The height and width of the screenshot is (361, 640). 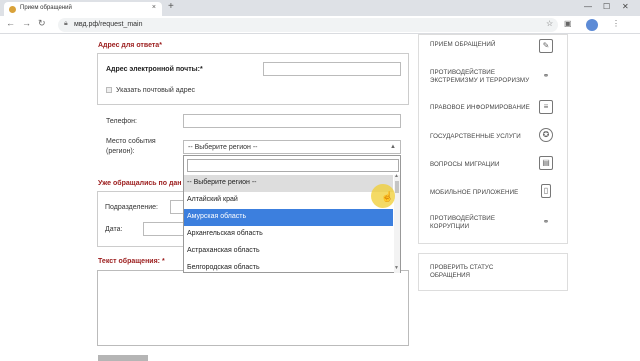 I want to click on profile-avatar, so click(x=592, y=25).